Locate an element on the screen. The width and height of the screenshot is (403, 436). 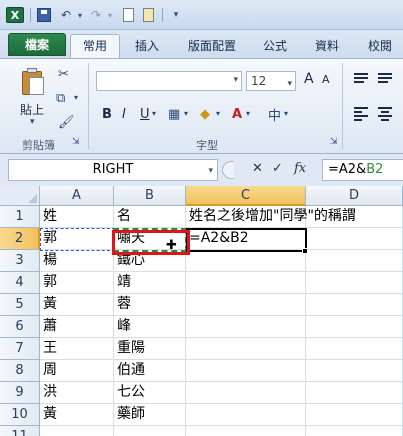
underline-button: U is located at coordinates (145, 114).